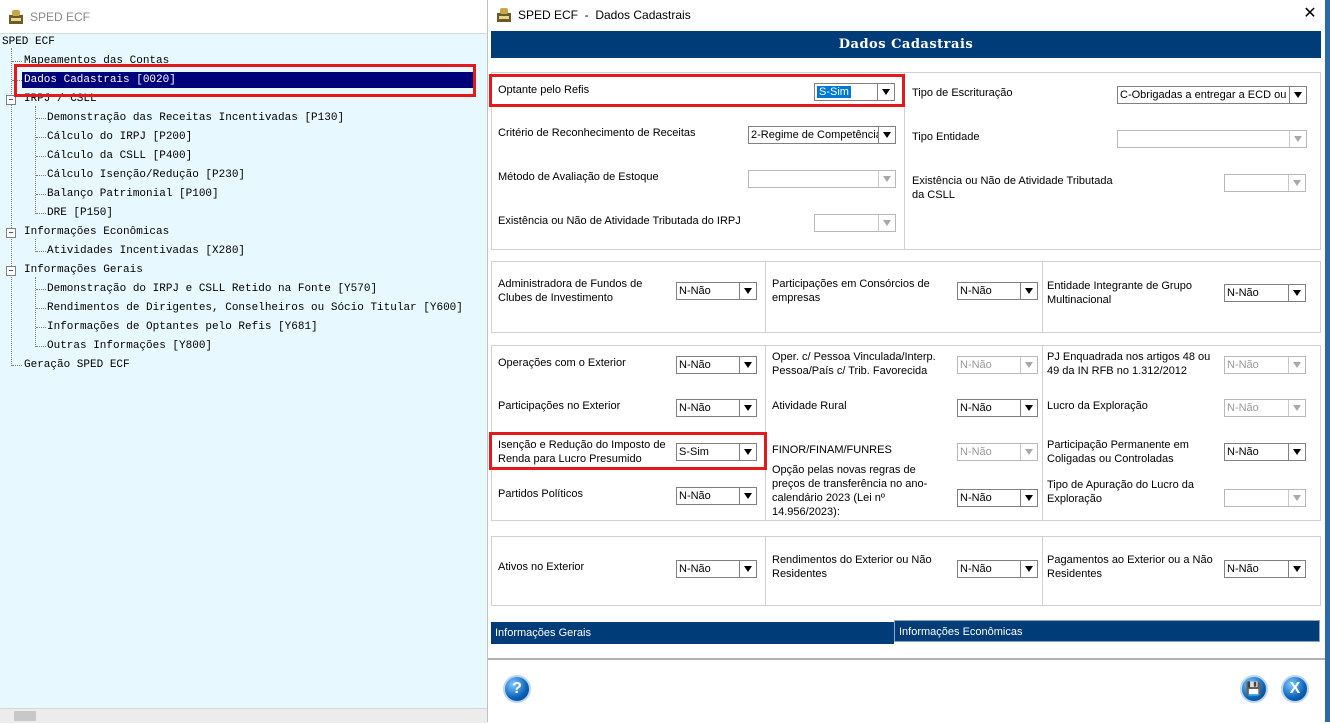 The image size is (1330, 724). Describe the element at coordinates (997, 452) in the screenshot. I see `combo-finor: N-Não` at that location.